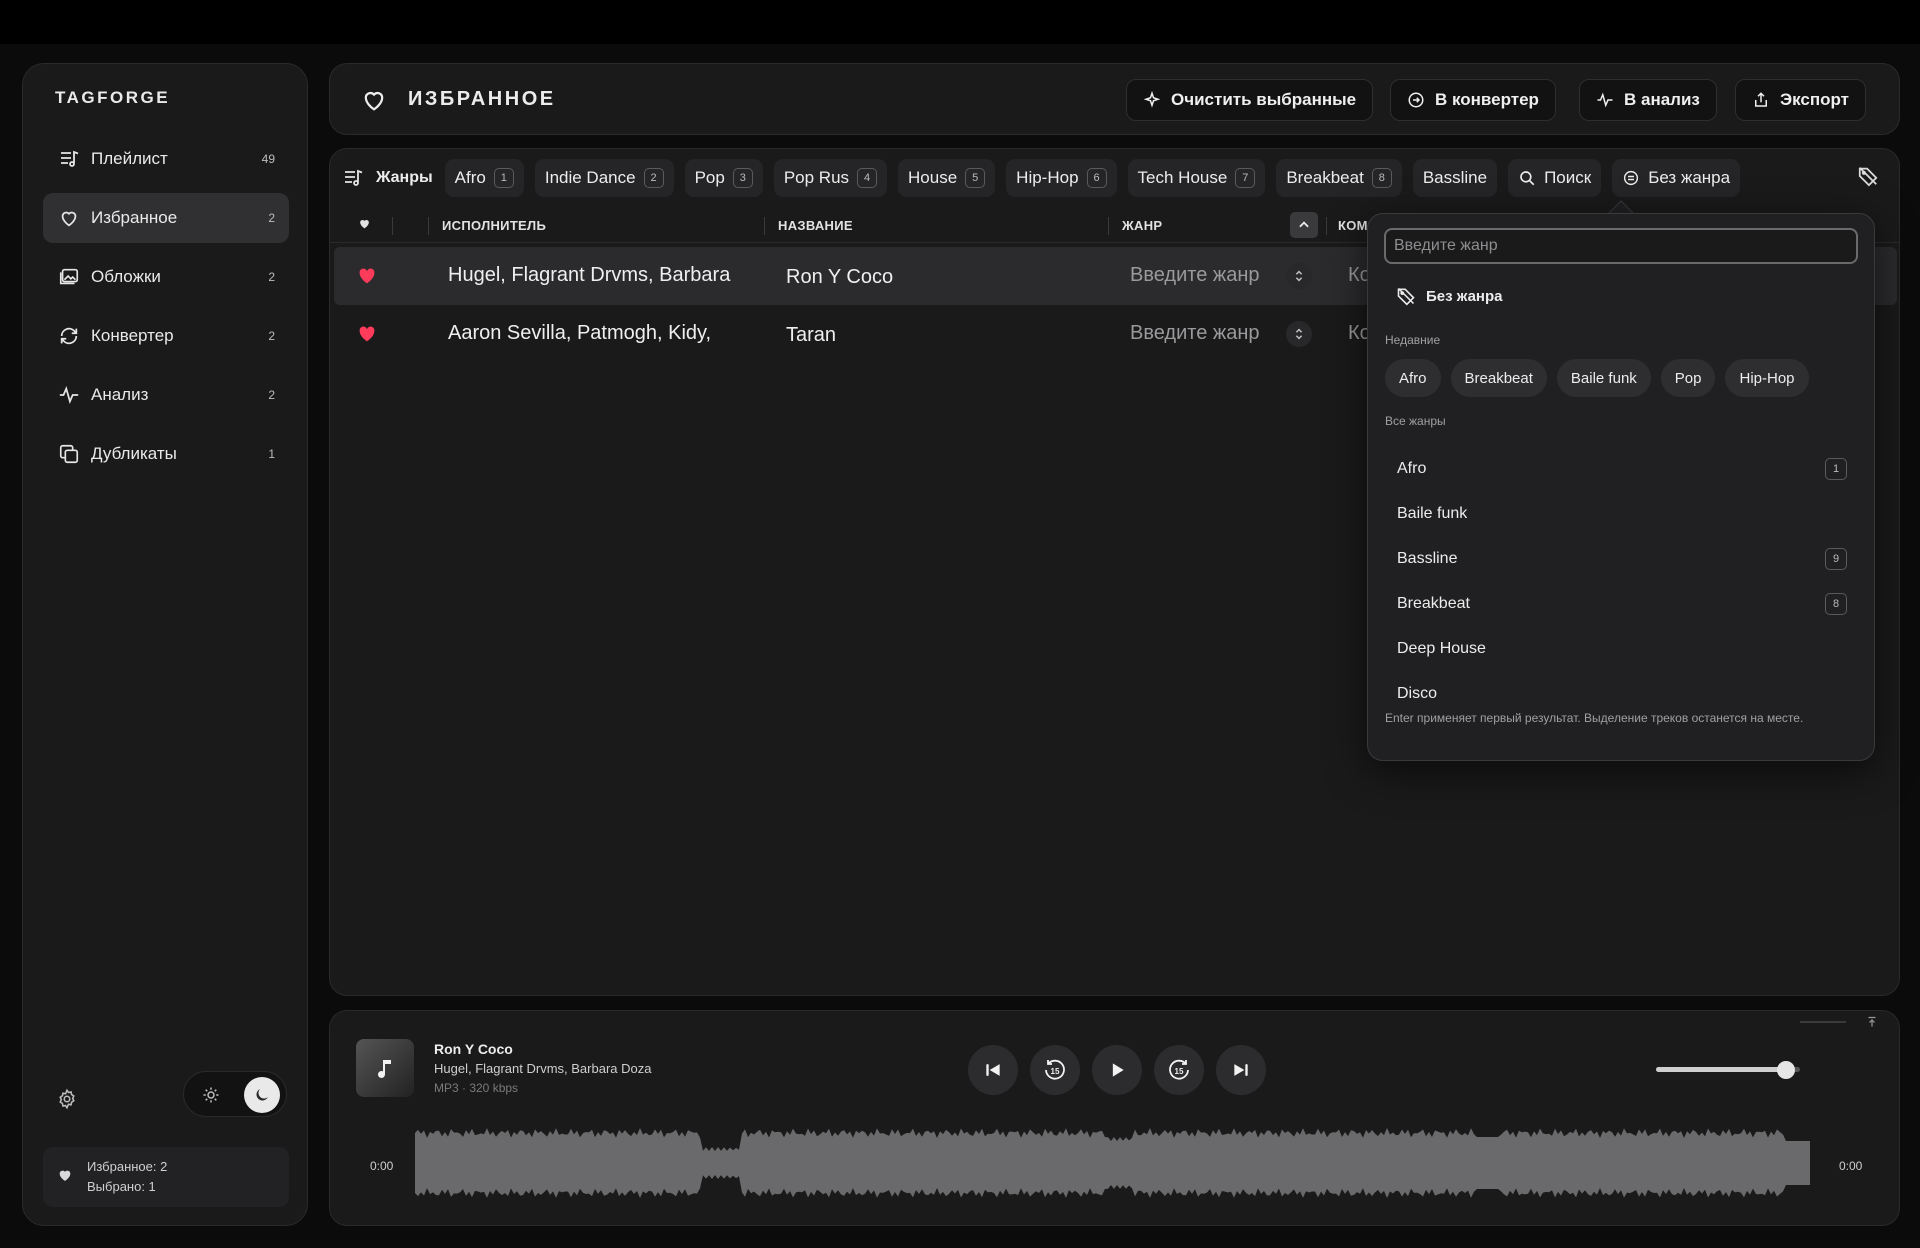 Image resolution: width=1920 pixels, height=1248 pixels. I want to click on genre-option-label: Disco, so click(1417, 693).